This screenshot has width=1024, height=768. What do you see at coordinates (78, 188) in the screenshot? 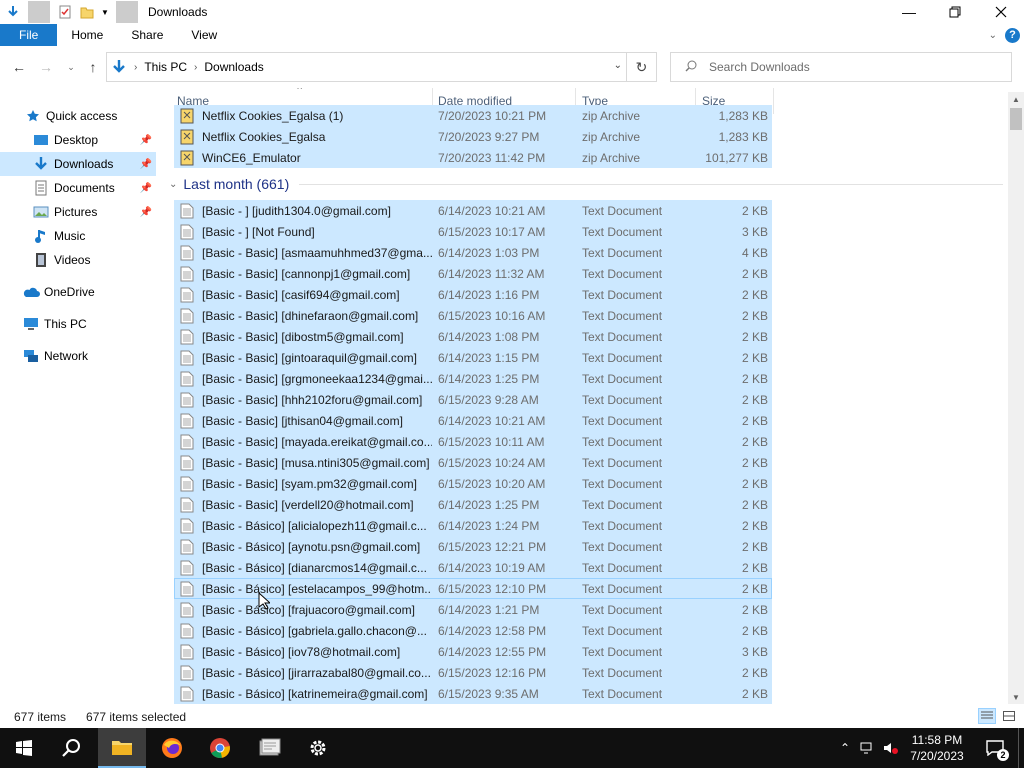
I see `nav-item-documents: Documents 📌` at bounding box center [78, 188].